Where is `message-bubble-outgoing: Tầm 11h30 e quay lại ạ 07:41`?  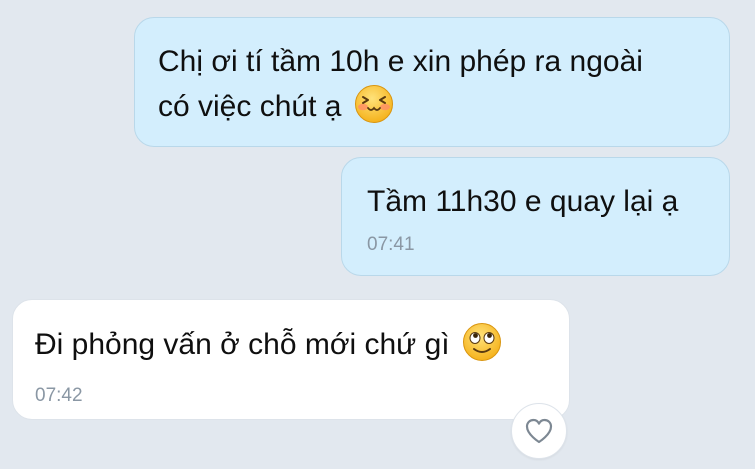 message-bubble-outgoing: Tầm 11h30 e quay lại ạ 07:41 is located at coordinates (535, 216).